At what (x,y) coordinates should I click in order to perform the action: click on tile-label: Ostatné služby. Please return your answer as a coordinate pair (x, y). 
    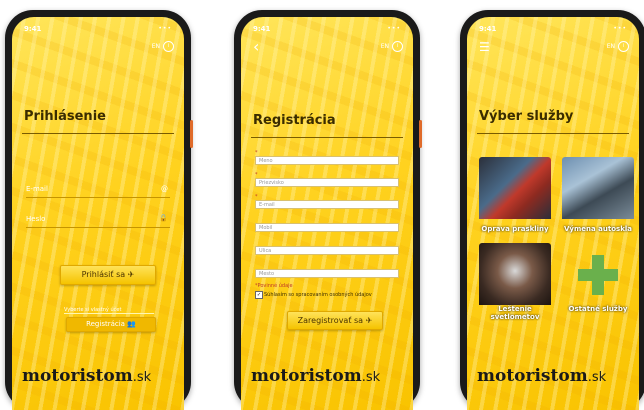
    Looking at the image, I should click on (598, 309).